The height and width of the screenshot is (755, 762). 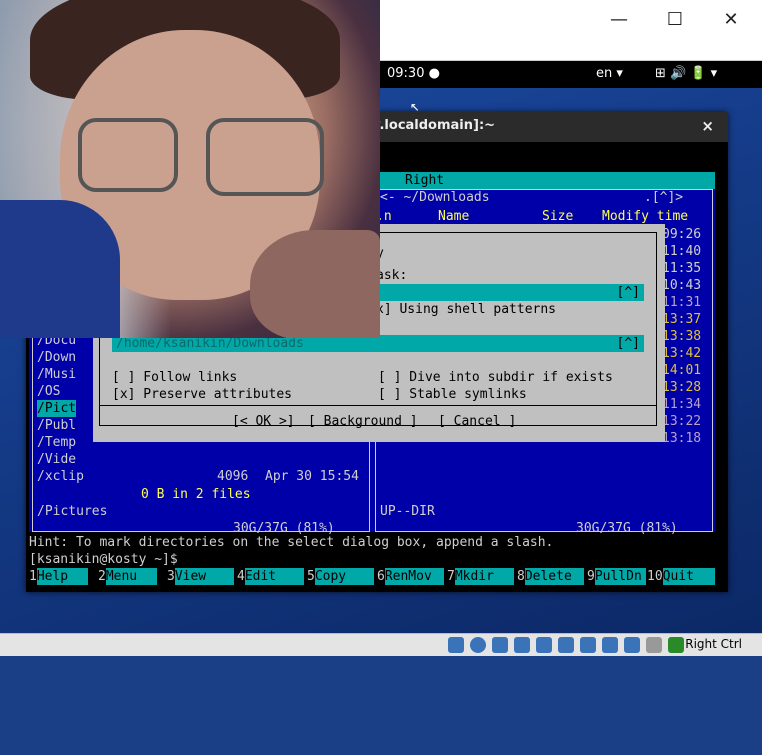 What do you see at coordinates (682, 370) in the screenshot?
I see `row-time: 14:01` at bounding box center [682, 370].